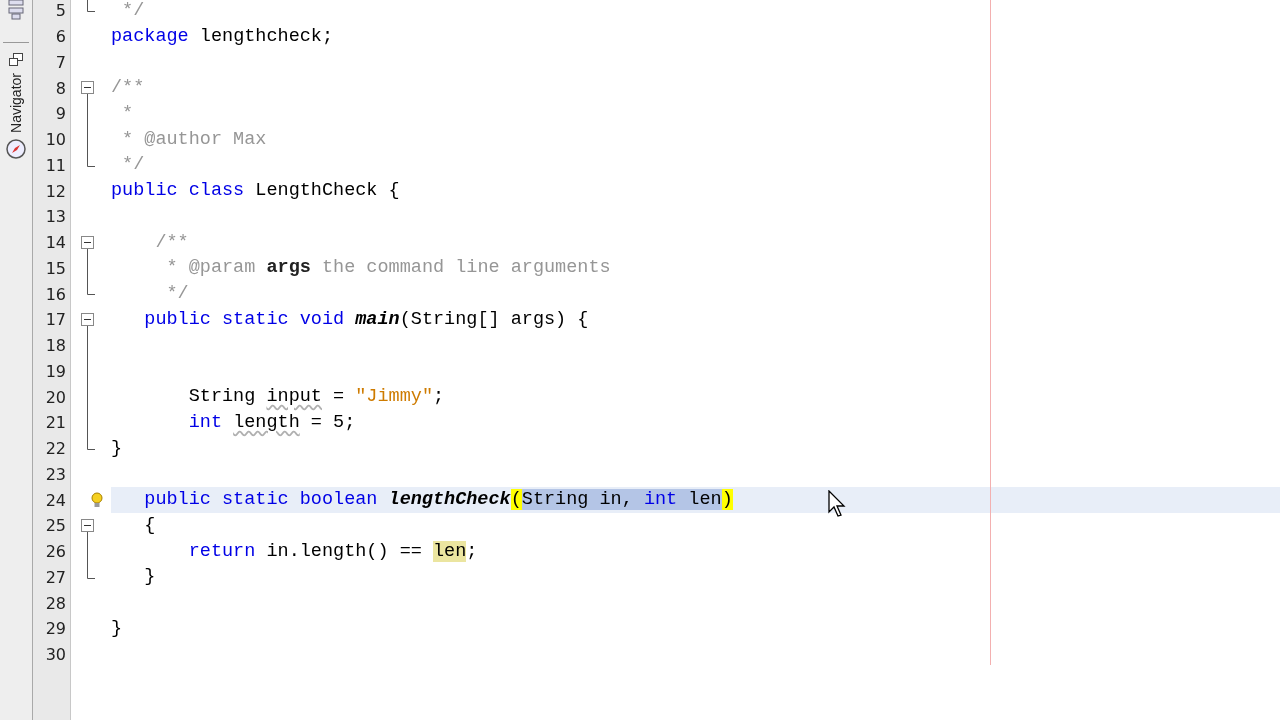 Image resolution: width=1280 pixels, height=720 pixels. What do you see at coordinates (271, 422) in the screenshot?
I see `code-line: int length = 5;` at bounding box center [271, 422].